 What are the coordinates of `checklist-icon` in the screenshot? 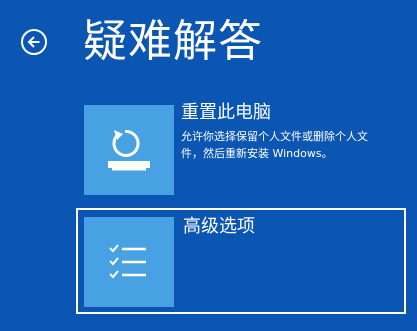 It's located at (127, 261).